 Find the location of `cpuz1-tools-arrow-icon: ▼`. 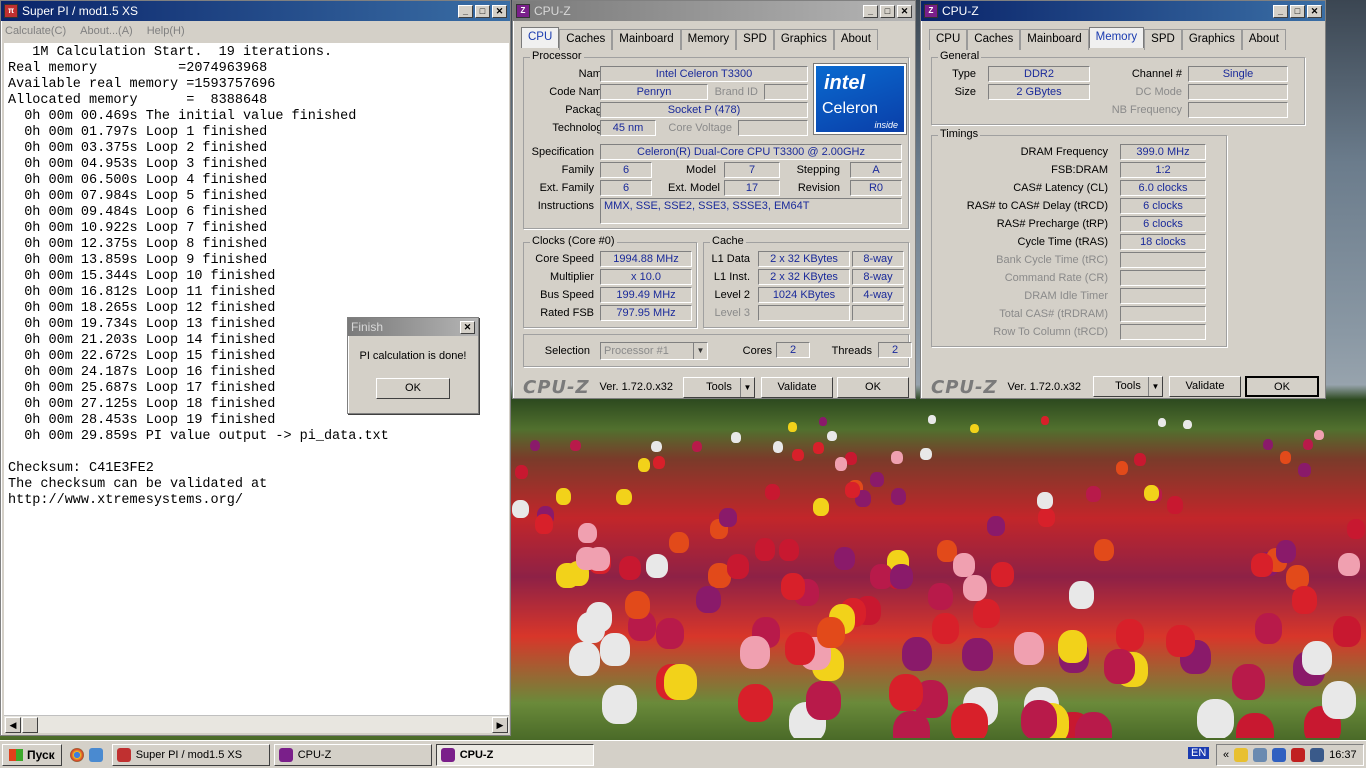

cpuz1-tools-arrow-icon: ▼ is located at coordinates (747, 387).